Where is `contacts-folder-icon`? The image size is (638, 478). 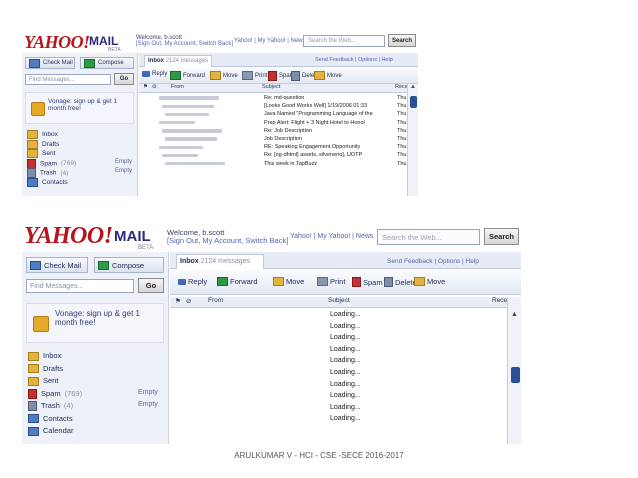 contacts-folder-icon is located at coordinates (33, 419).